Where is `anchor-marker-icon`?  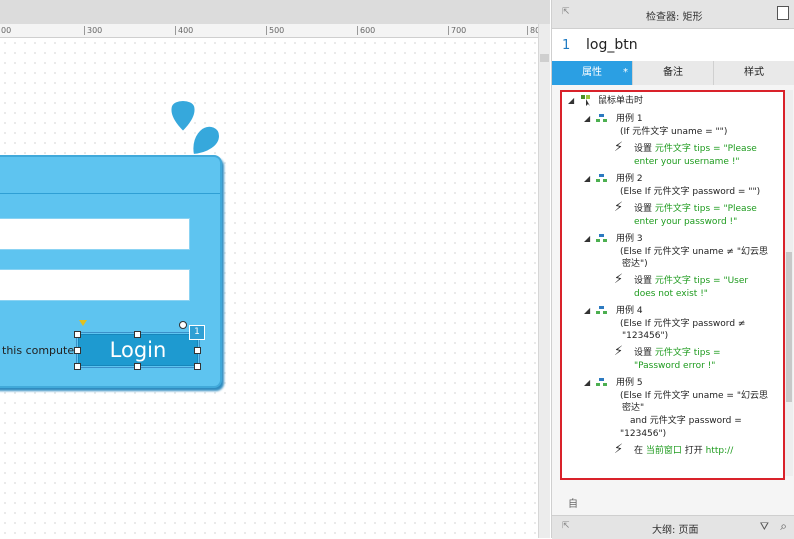
anchor-marker-icon is located at coordinates (83, 323).